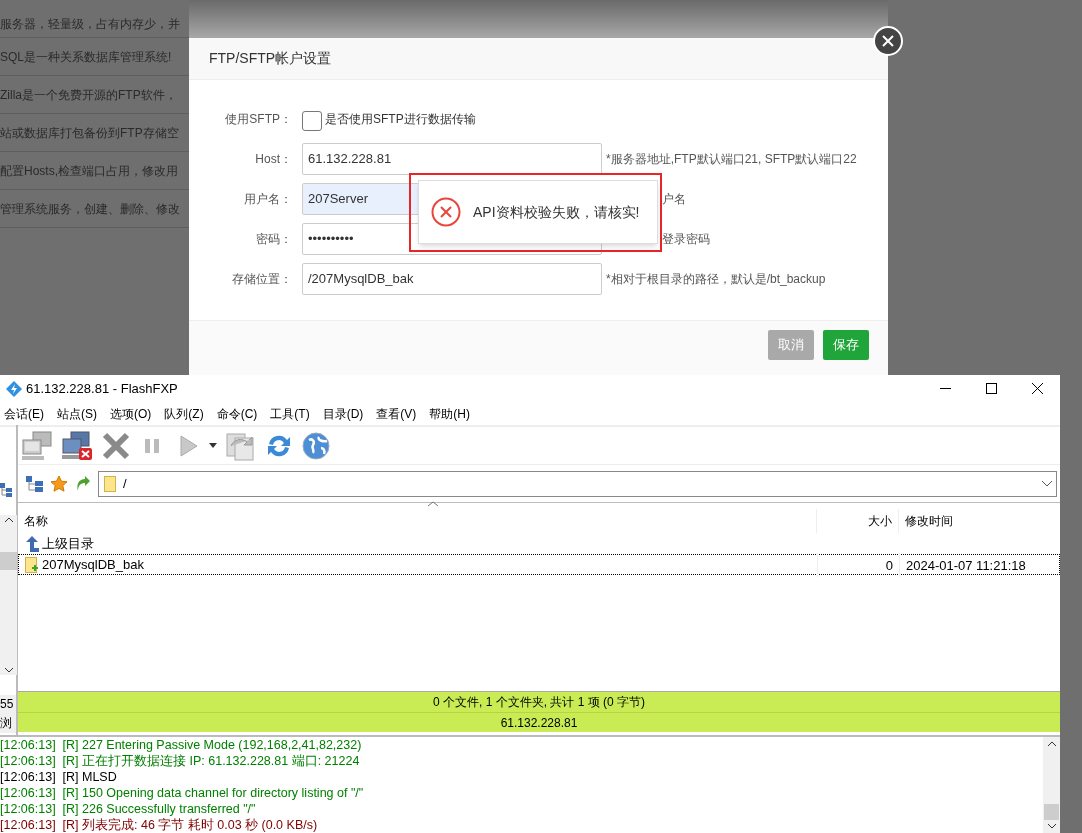 The width and height of the screenshot is (1082, 833). I want to click on menu-item: 站点(S), so click(77, 413).